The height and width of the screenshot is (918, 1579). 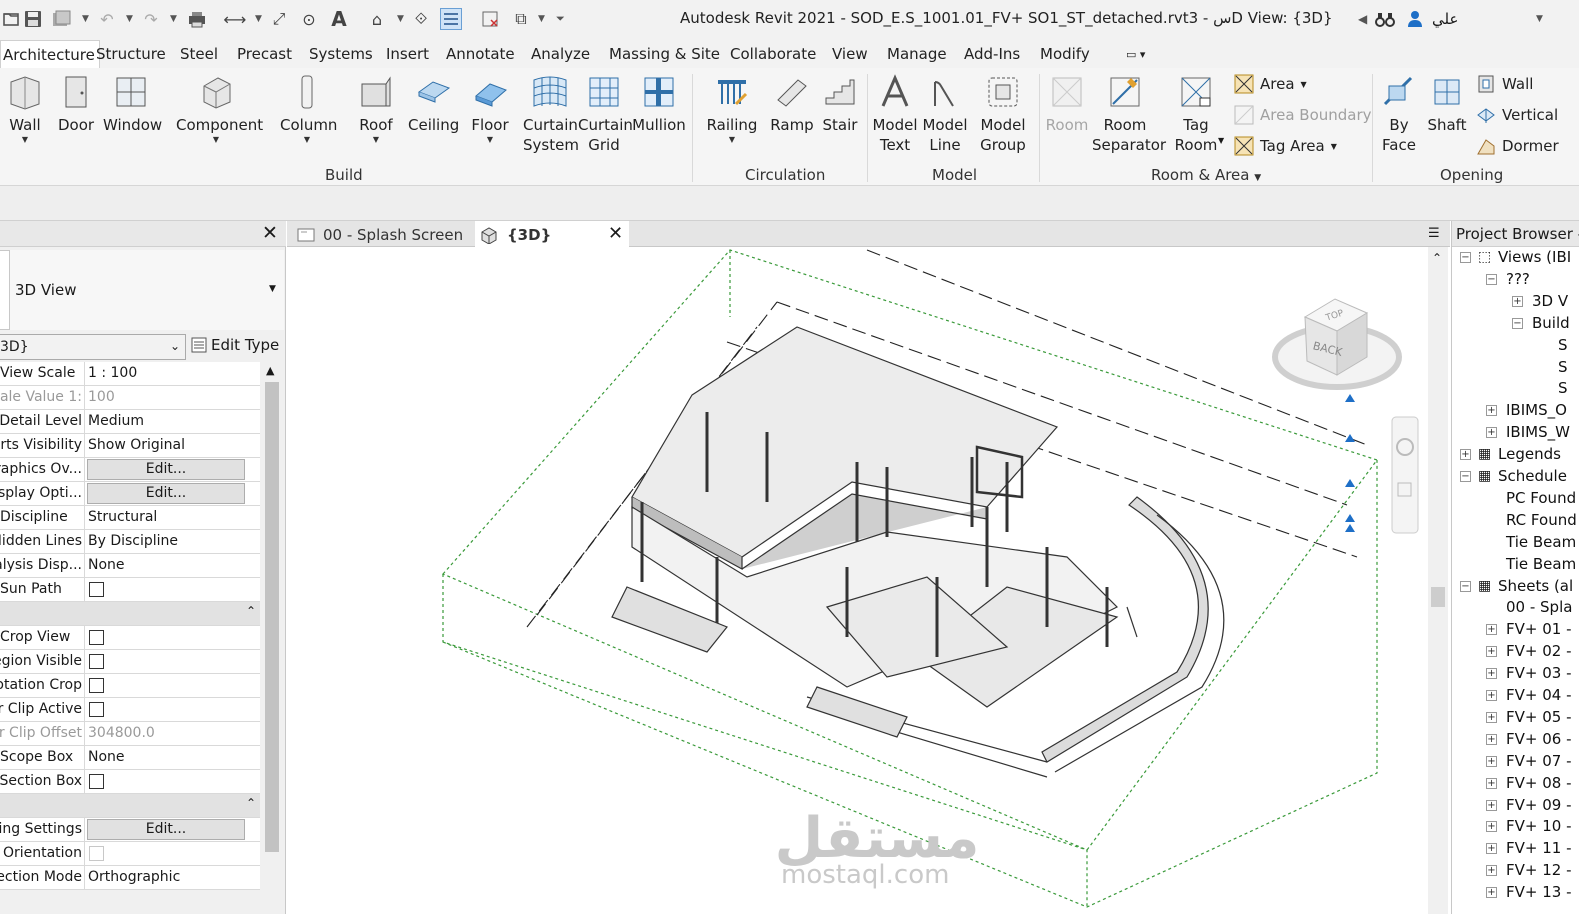 I want to click on tab-menu-icon: ☰, so click(x=1434, y=233).